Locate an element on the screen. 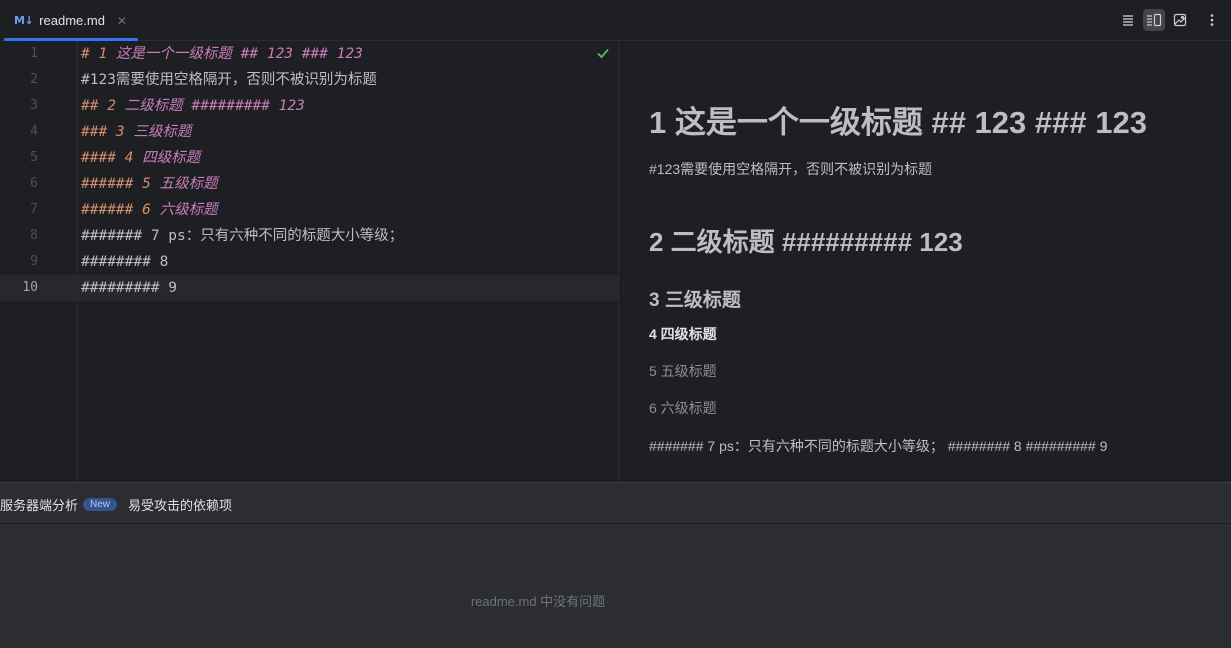 The image size is (1231, 648). close-tab-icon: ✕ is located at coordinates (122, 21).